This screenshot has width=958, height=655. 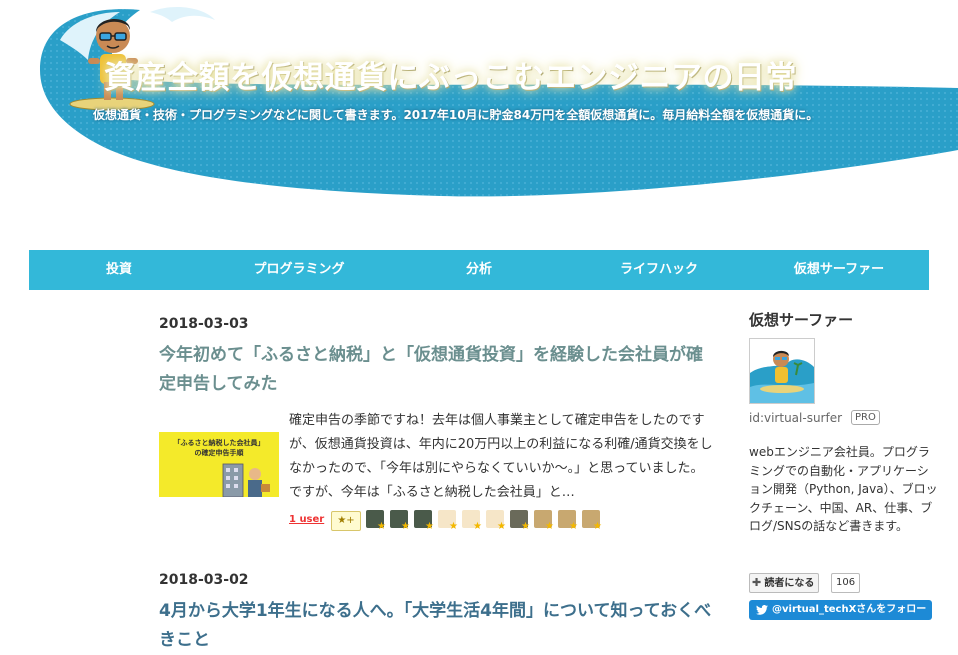 What do you see at coordinates (659, 270) in the screenshot?
I see `nav-item-lifehack: ライフハック` at bounding box center [659, 270].